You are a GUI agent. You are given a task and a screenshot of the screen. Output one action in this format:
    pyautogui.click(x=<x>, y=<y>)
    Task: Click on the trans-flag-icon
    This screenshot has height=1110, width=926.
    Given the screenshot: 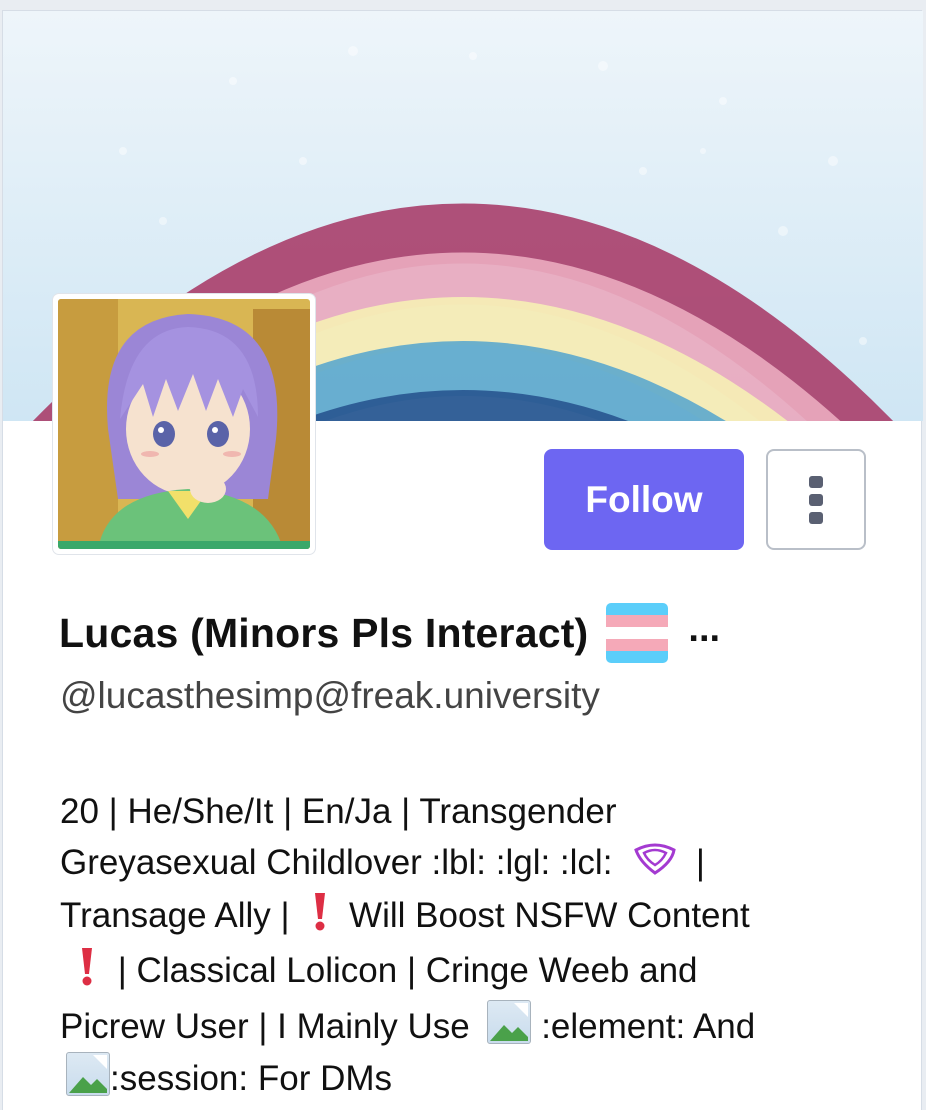 What is the action you would take?
    pyautogui.click(x=637, y=633)
    